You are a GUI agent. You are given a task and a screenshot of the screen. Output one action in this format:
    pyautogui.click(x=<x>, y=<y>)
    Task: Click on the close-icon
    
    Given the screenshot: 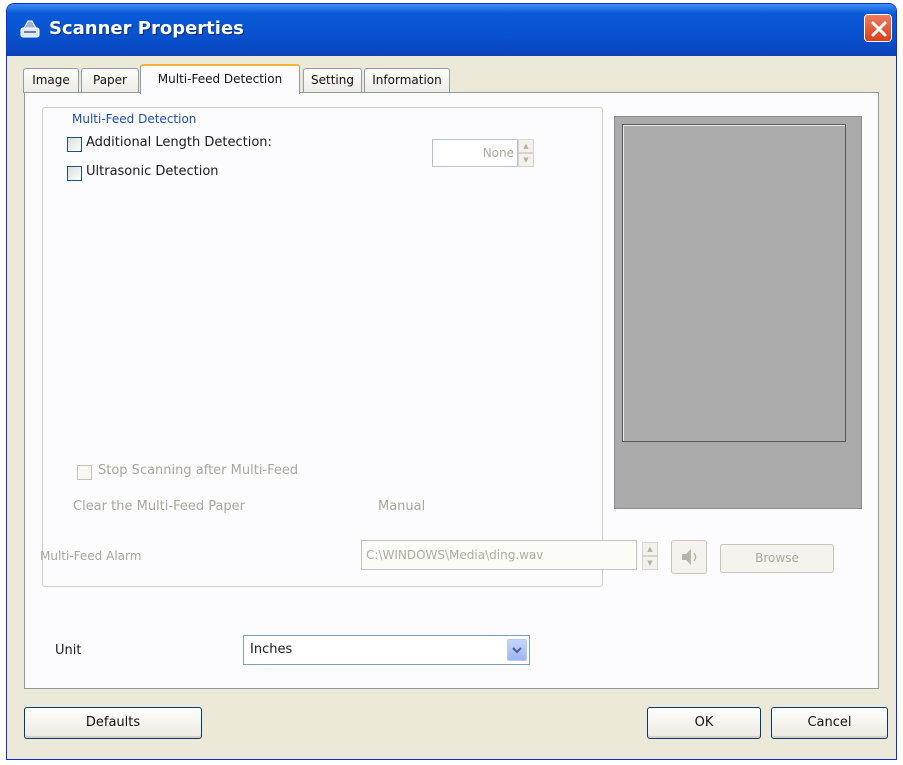 What is the action you would take?
    pyautogui.click(x=879, y=29)
    